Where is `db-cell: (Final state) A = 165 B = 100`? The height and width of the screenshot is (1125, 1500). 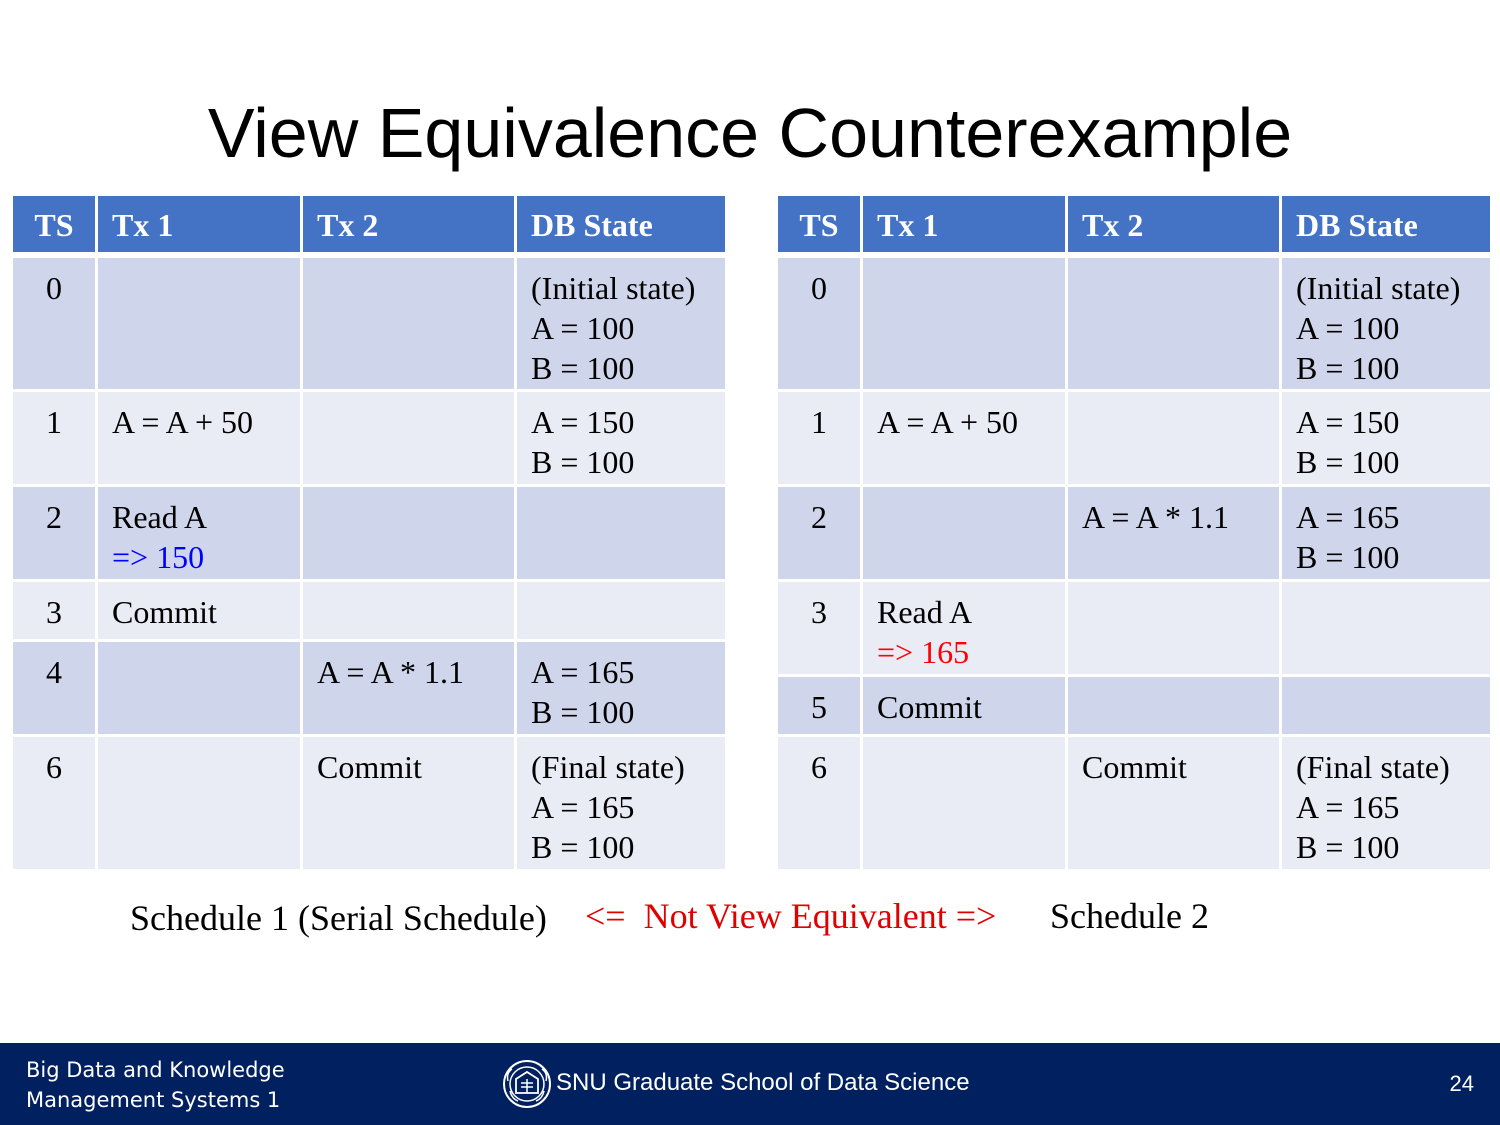
db-cell: (Final state) A = 165 B = 100 is located at coordinates (1386, 803).